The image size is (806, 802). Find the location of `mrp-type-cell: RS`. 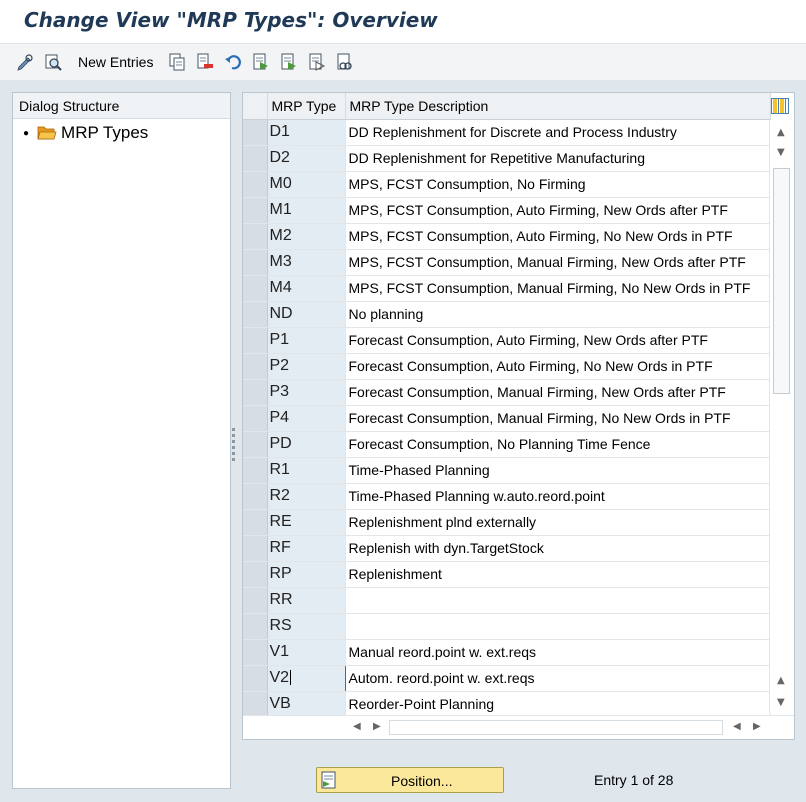

mrp-type-cell: RS is located at coordinates (306, 626).